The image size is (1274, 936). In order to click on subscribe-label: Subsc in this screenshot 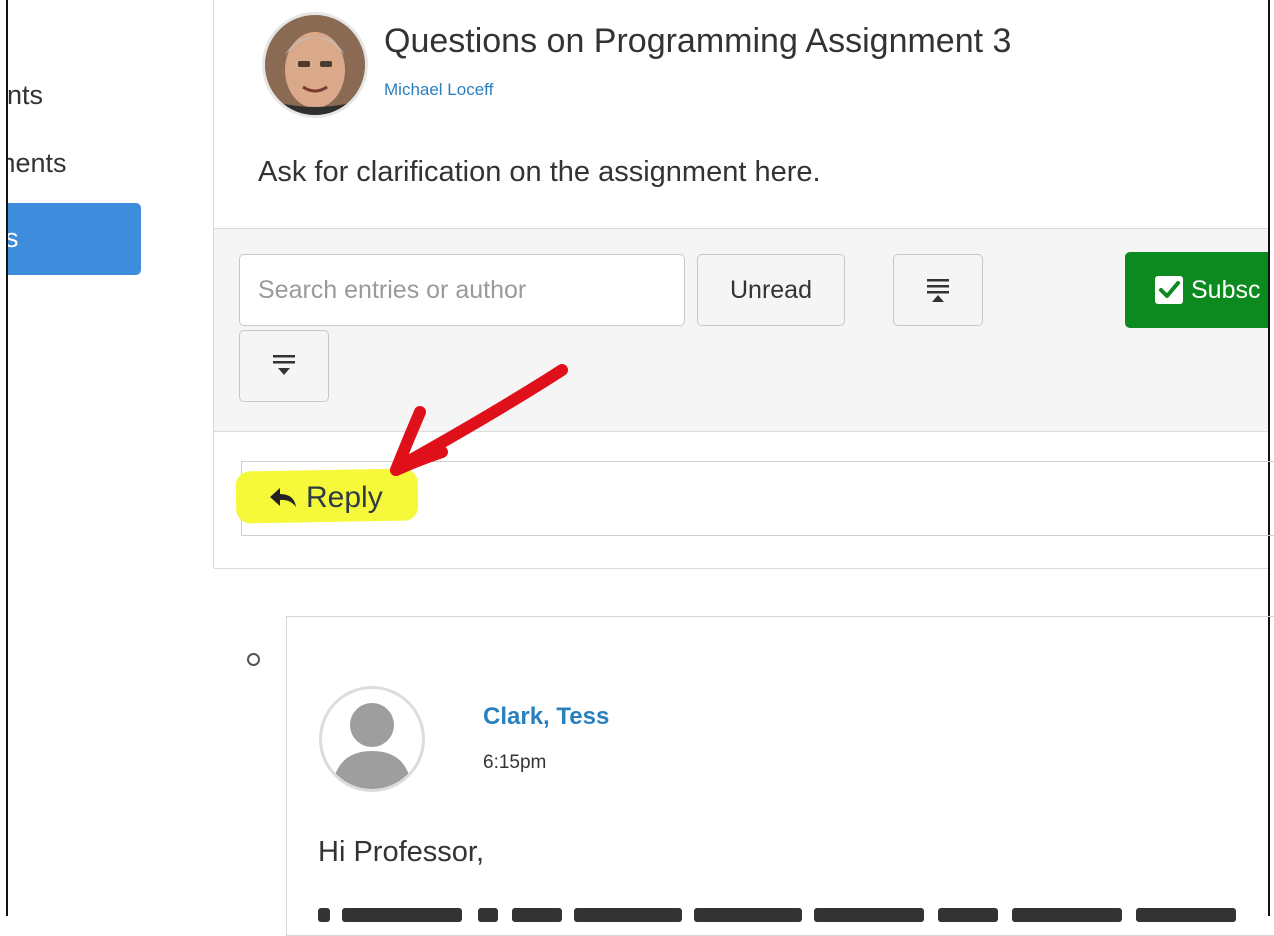, I will do `click(1226, 289)`.